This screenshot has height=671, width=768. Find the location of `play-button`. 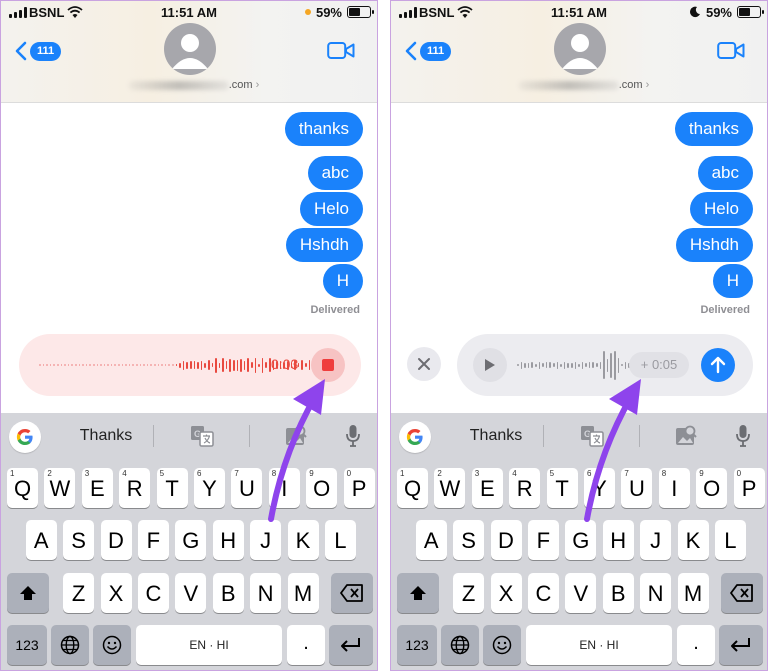

play-button is located at coordinates (490, 365).